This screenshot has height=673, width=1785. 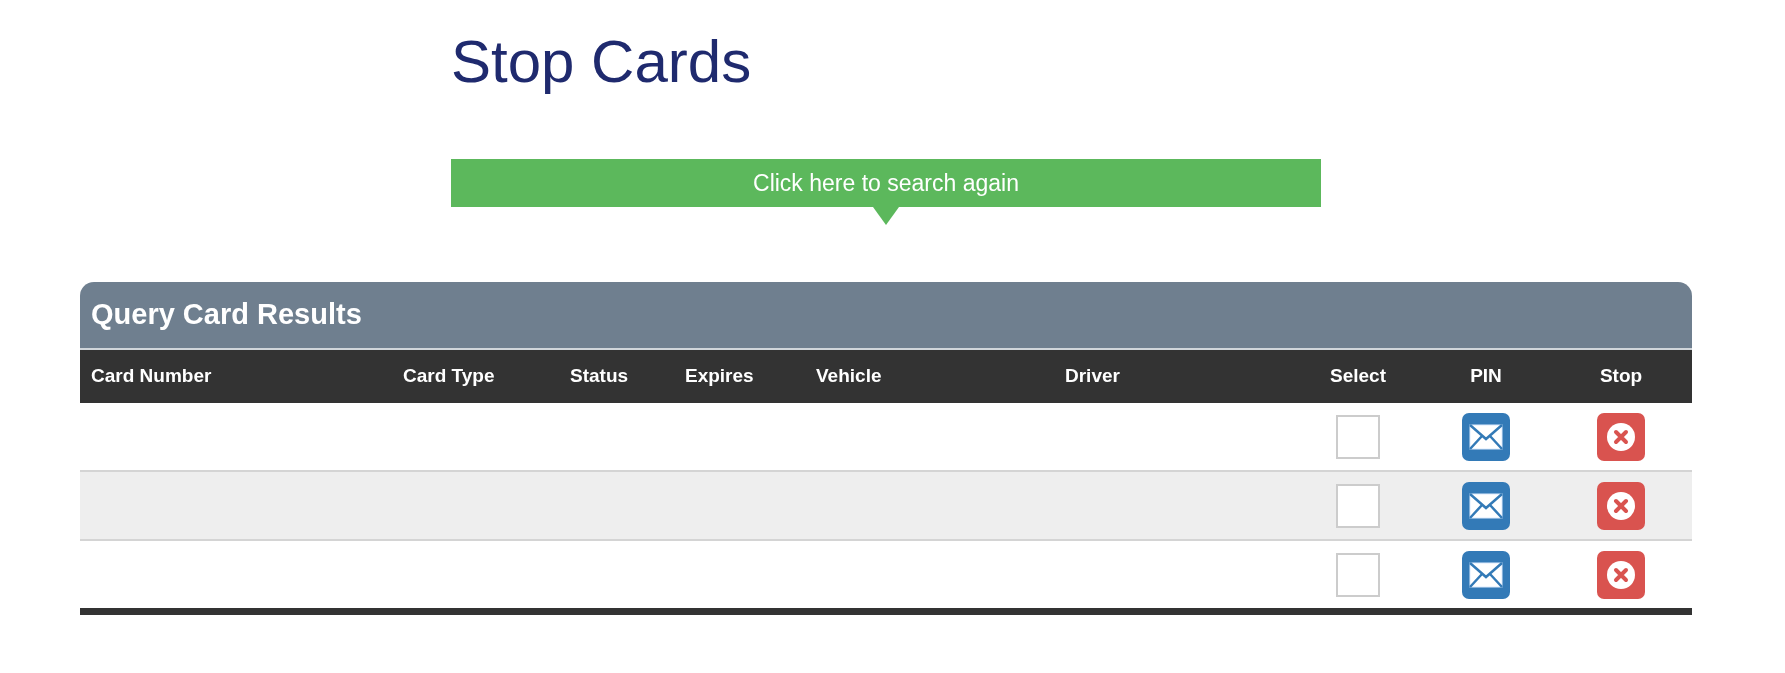 What do you see at coordinates (886, 216) in the screenshot?
I see `pointer-arrow` at bounding box center [886, 216].